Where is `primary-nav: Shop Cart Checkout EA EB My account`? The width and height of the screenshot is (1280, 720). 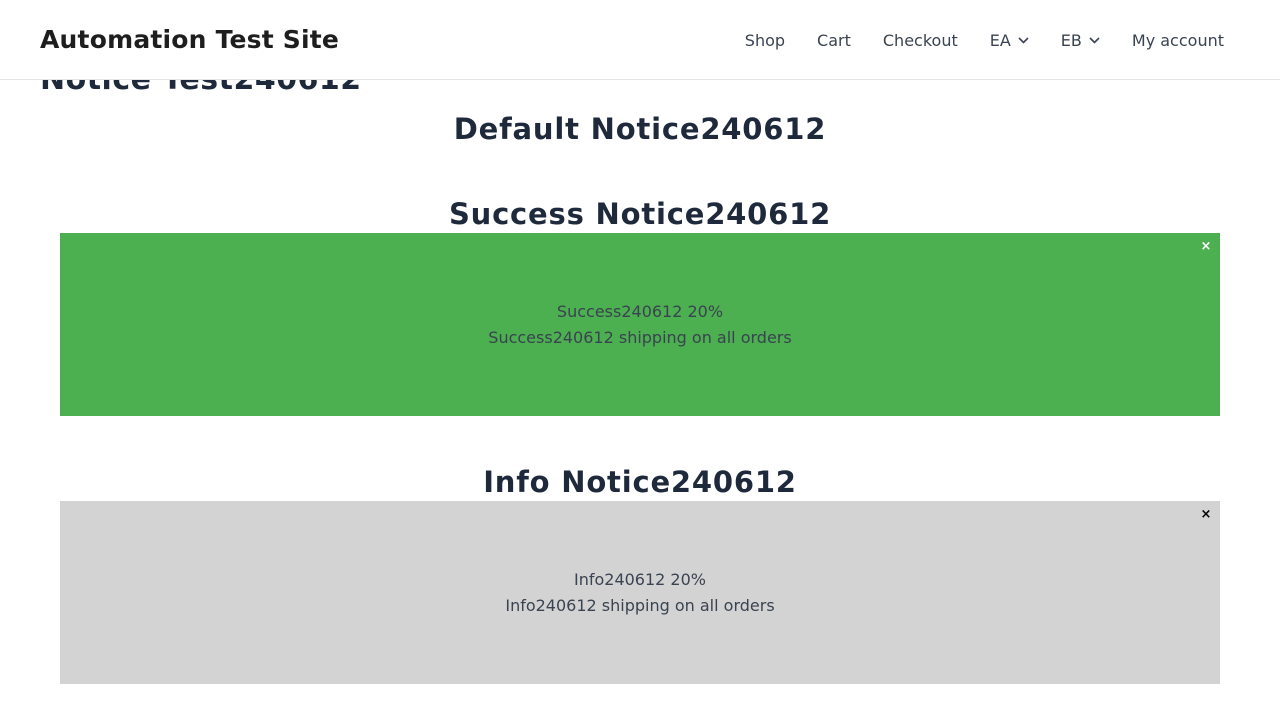
primary-nav: Shop Cart Checkout EA EB My account is located at coordinates (984, 40).